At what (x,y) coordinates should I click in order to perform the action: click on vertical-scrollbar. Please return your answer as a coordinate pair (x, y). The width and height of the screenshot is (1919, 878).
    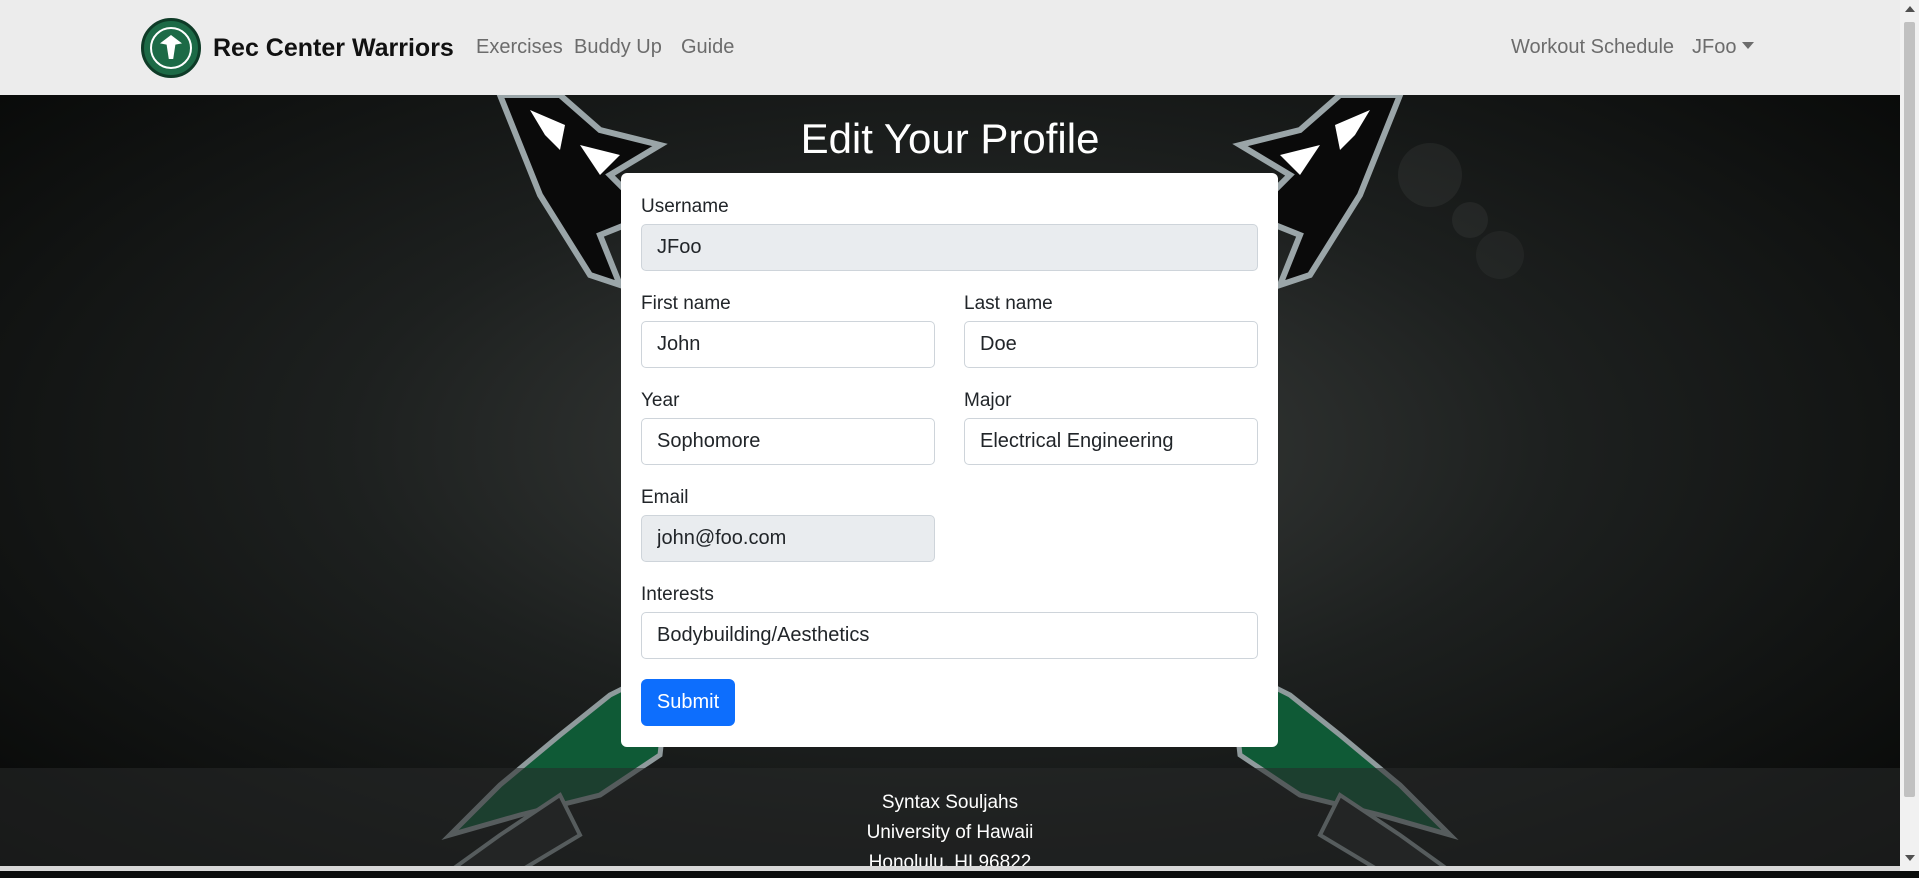
    Looking at the image, I should click on (1909, 435).